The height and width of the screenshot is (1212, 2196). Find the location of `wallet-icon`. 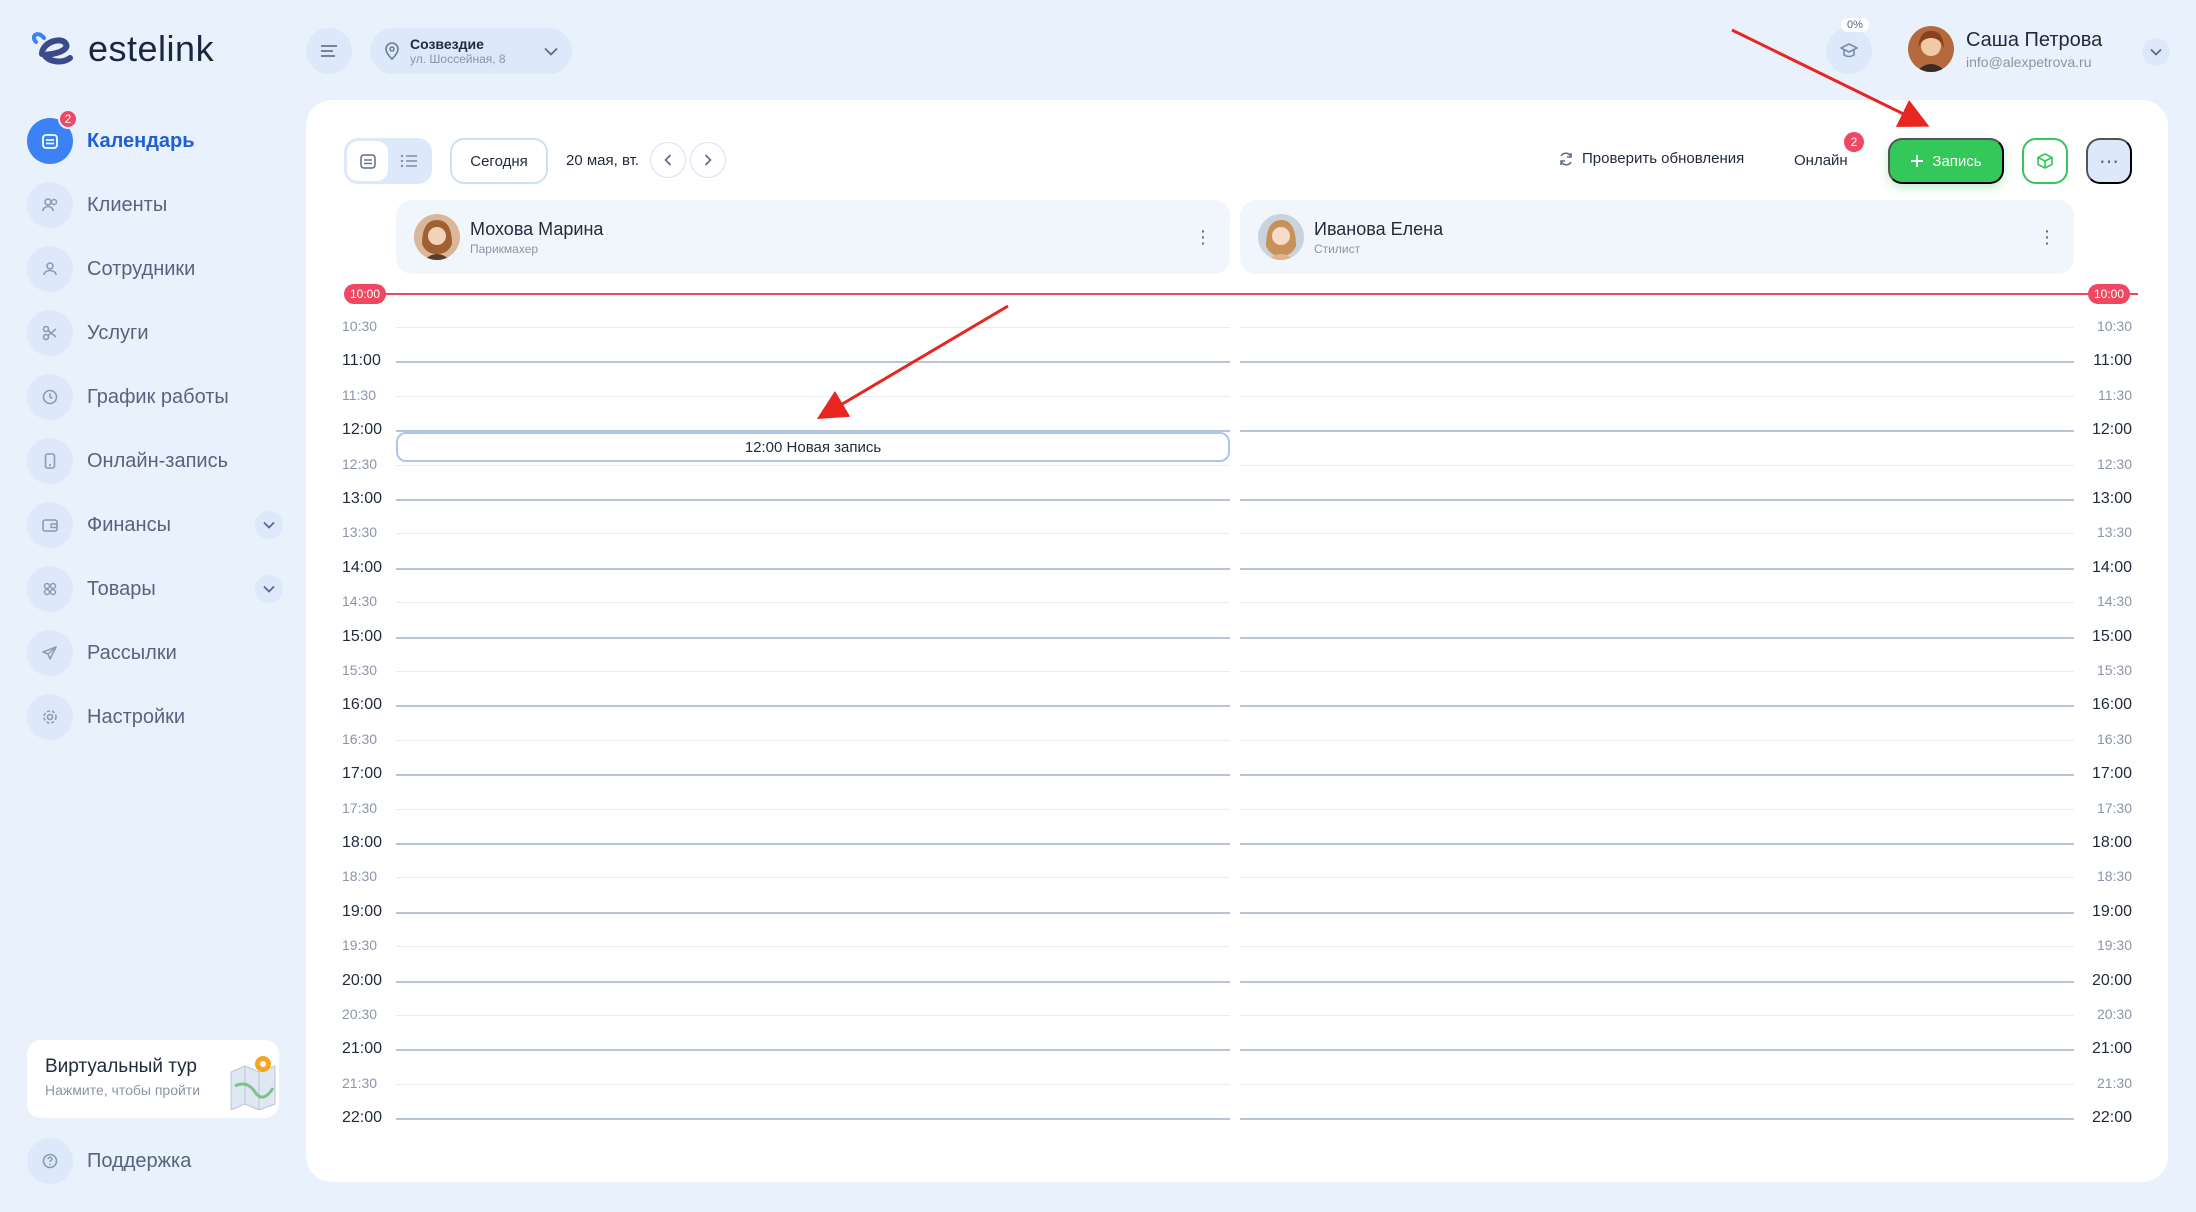

wallet-icon is located at coordinates (50, 525).